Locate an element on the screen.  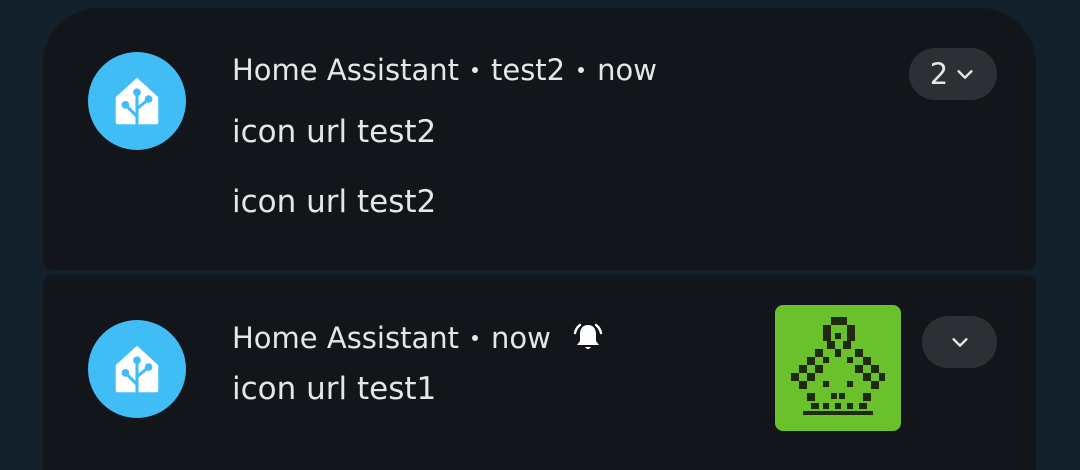
bell-ringing-icon is located at coordinates (588, 336).